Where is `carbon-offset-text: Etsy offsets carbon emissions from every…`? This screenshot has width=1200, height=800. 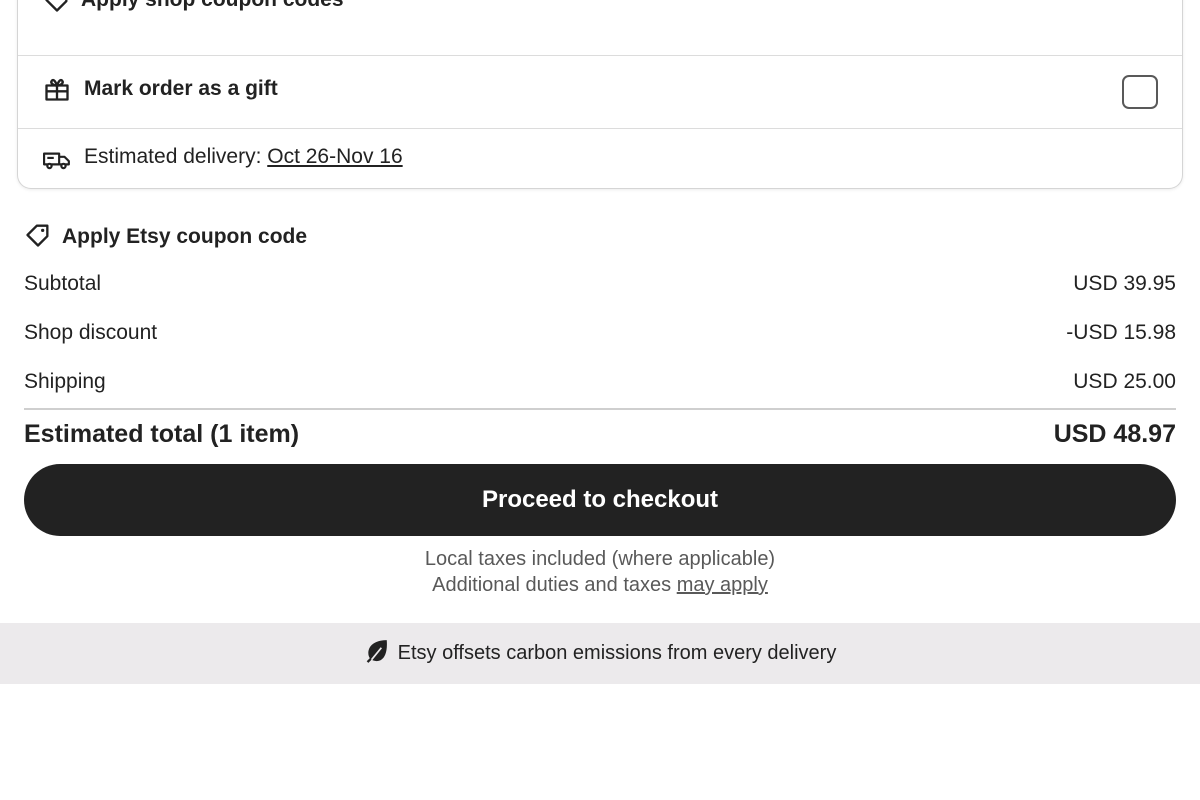 carbon-offset-text: Etsy offsets carbon emissions from every… is located at coordinates (617, 653).